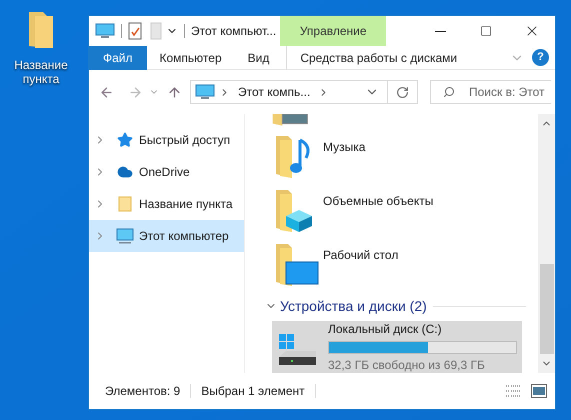 The height and width of the screenshot is (420, 571). What do you see at coordinates (258, 58) in the screenshot?
I see `ribbon-tab: Вид` at bounding box center [258, 58].